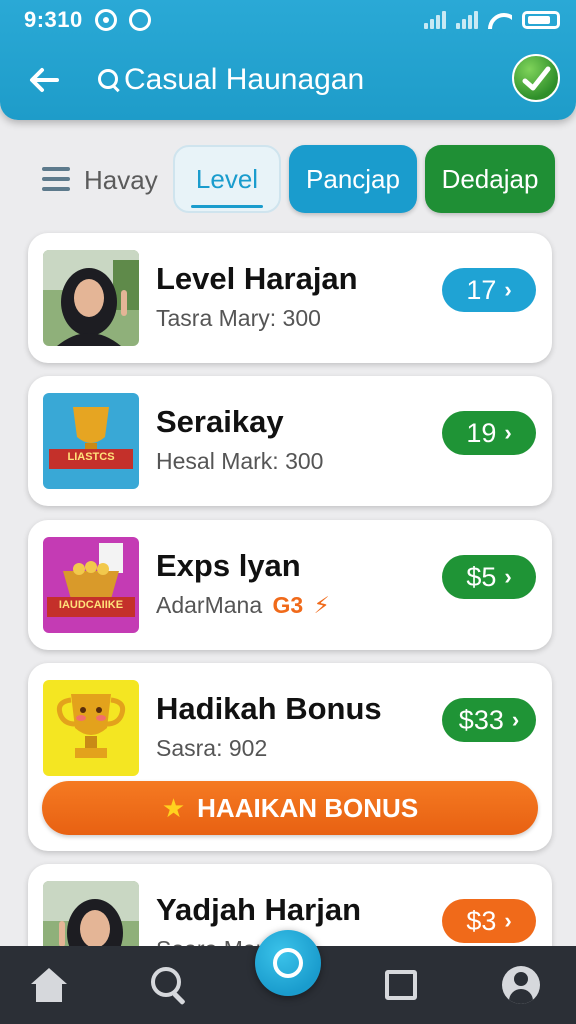 The width and height of the screenshot is (576, 1024). I want to click on level-badge-button: 17 ›, so click(489, 290).